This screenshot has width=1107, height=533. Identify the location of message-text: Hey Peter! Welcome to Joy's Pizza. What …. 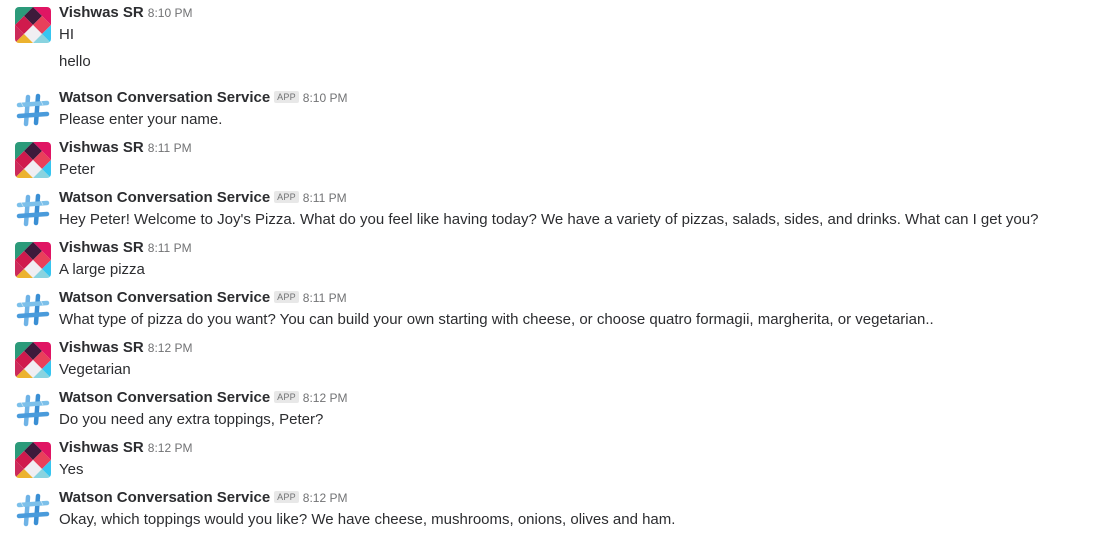
(549, 219).